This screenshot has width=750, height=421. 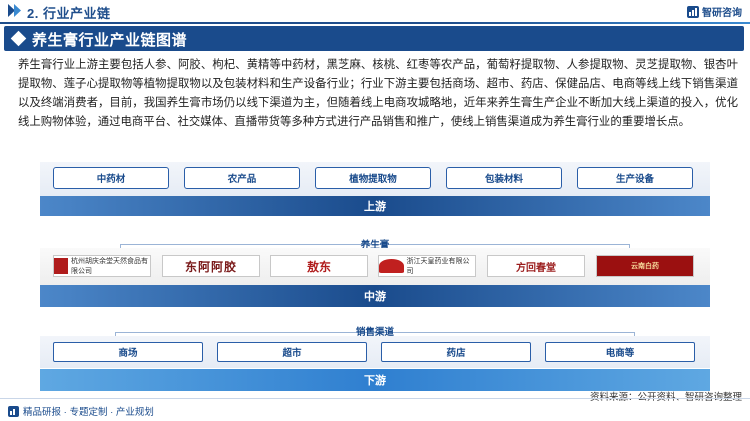 I want to click on company-logo: 敖东, so click(x=319, y=266).